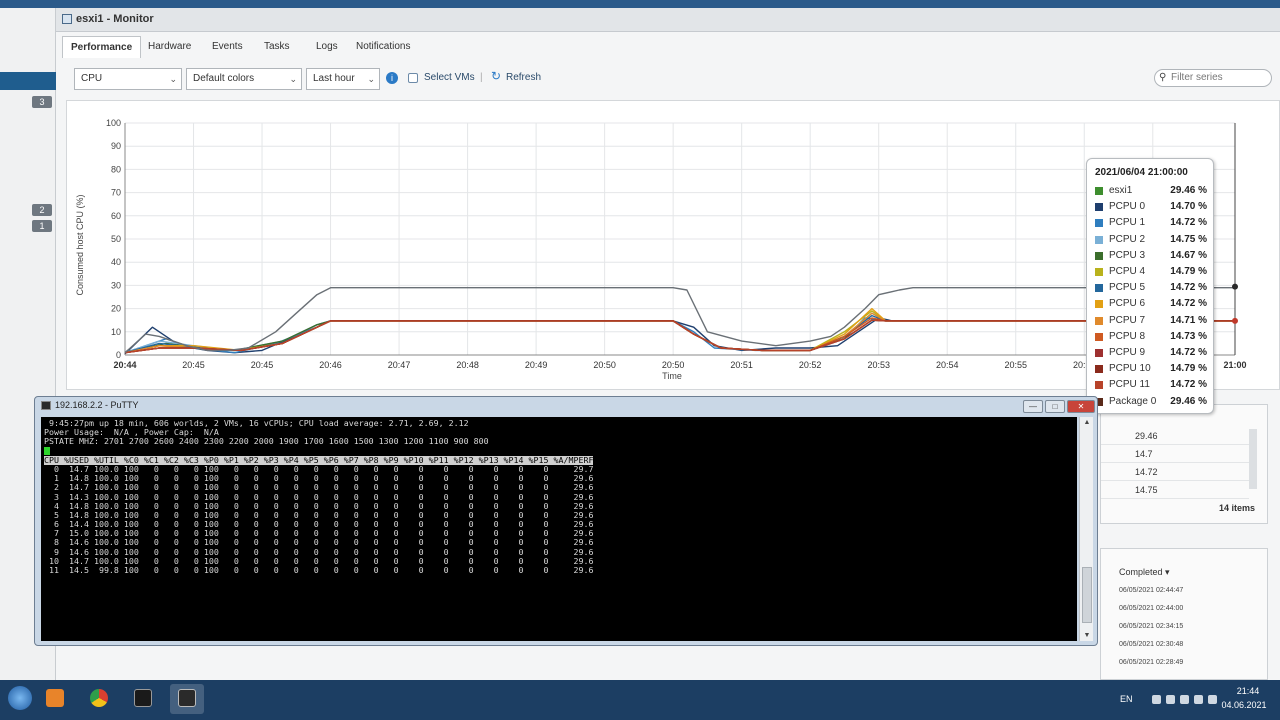 The width and height of the screenshot is (1280, 720). Describe the element at coordinates (169, 47) in the screenshot. I see `tab-hardware: Hardware` at that location.